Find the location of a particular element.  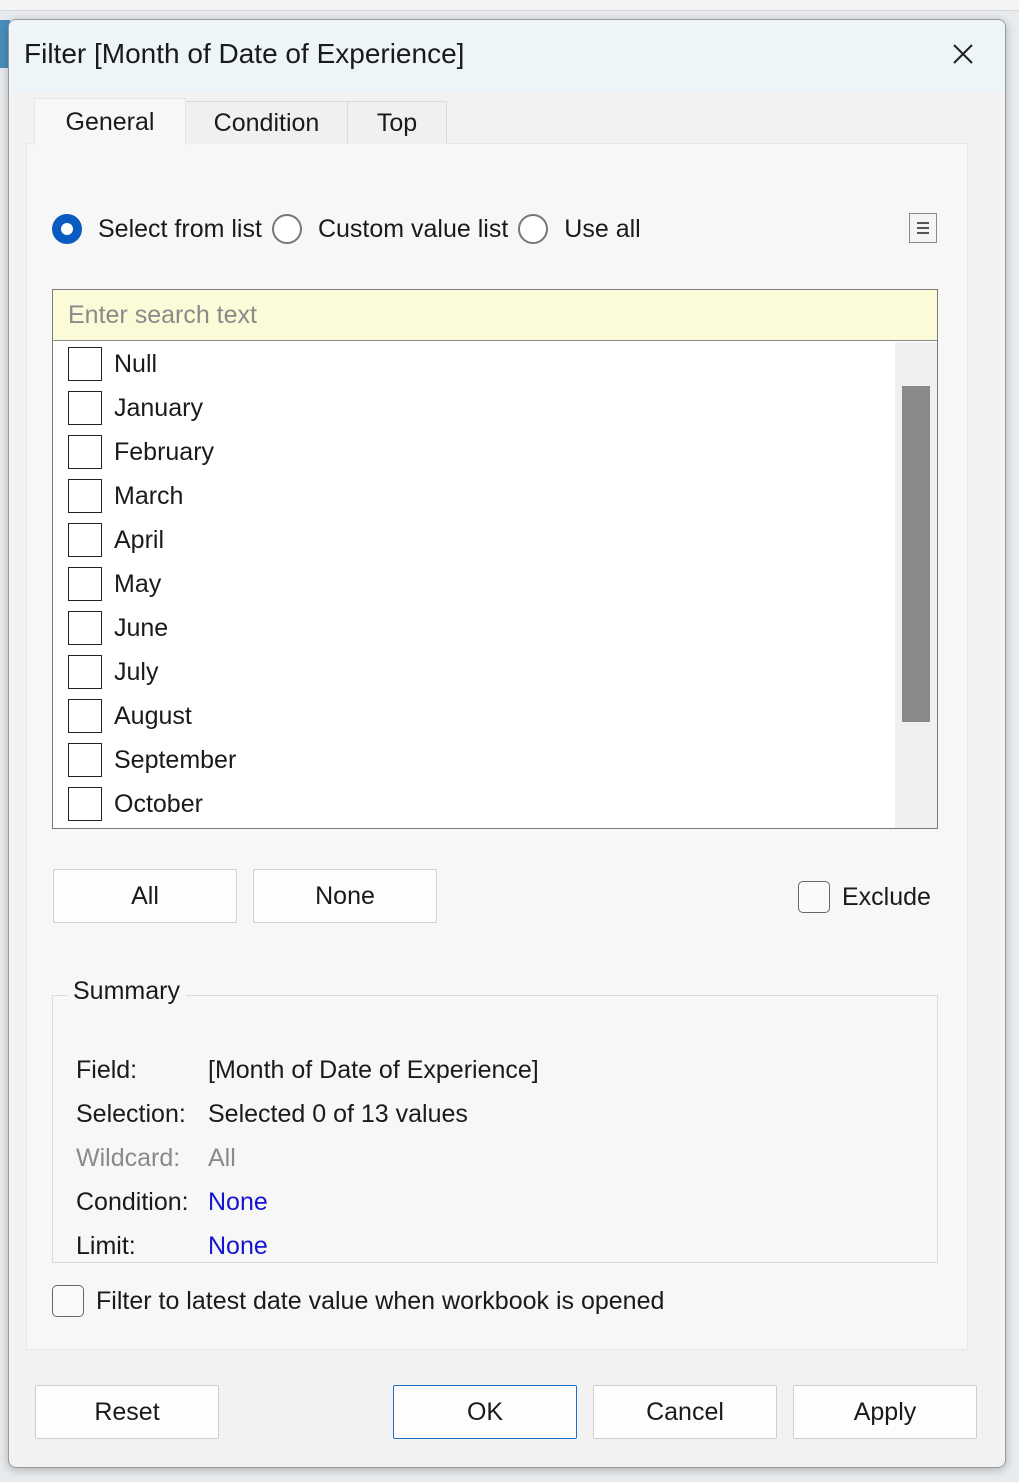

radio-label: Custom value list is located at coordinates (413, 228).